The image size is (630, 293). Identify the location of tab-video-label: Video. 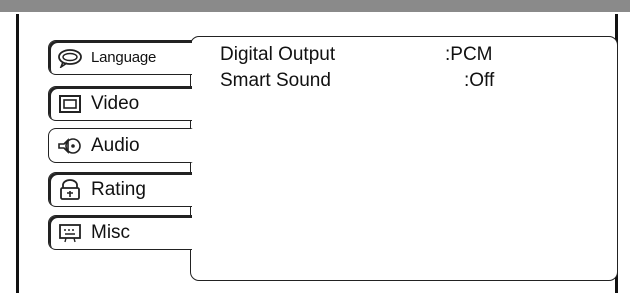
(115, 103).